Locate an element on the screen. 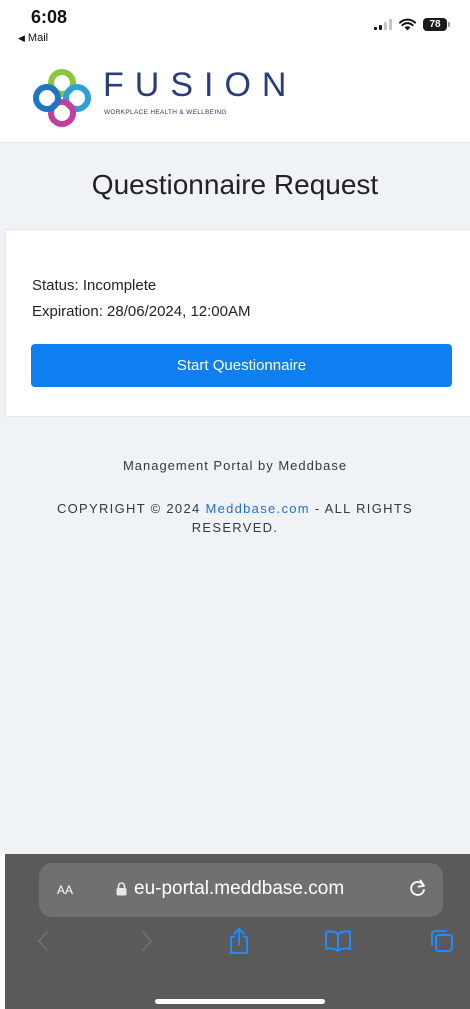 This screenshot has width=470, height=1009. back-app-label: Mail is located at coordinates (38, 38).